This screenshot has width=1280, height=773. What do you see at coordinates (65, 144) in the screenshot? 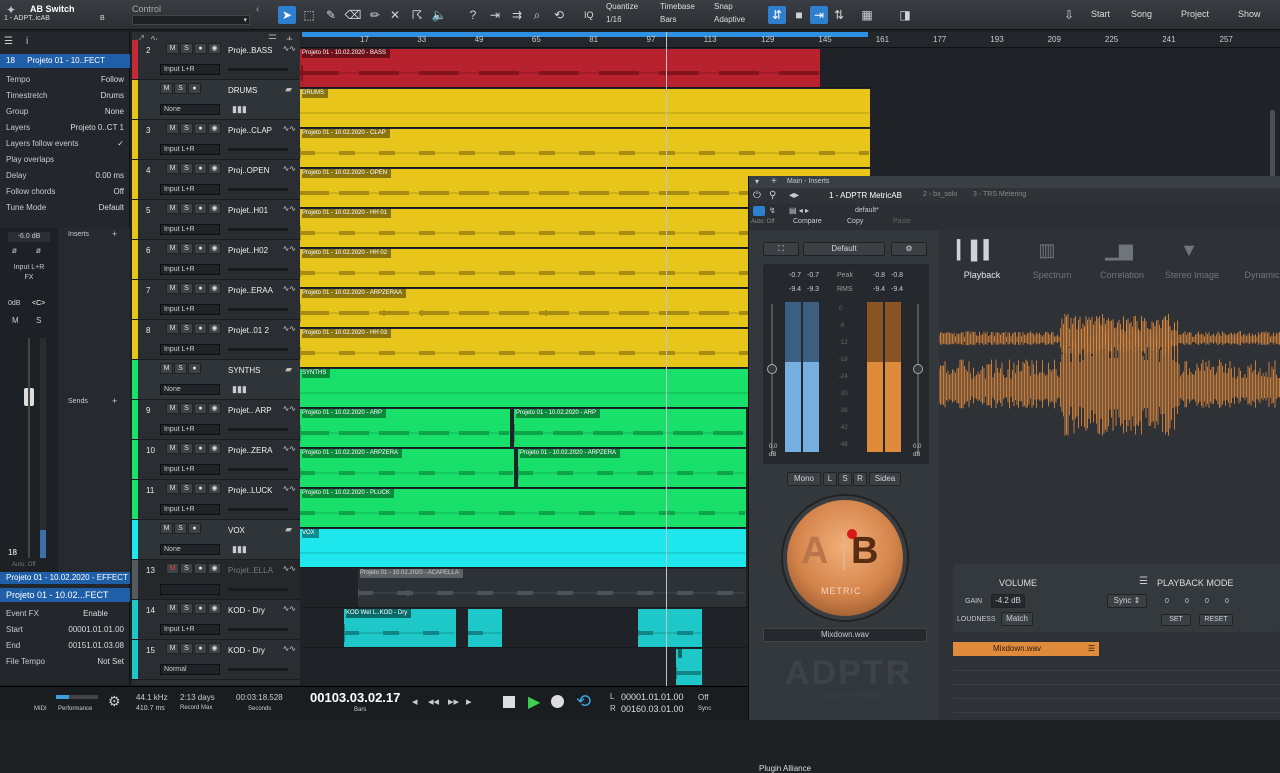
I see `inspector-row: Layers follow events ✓` at bounding box center [65, 144].